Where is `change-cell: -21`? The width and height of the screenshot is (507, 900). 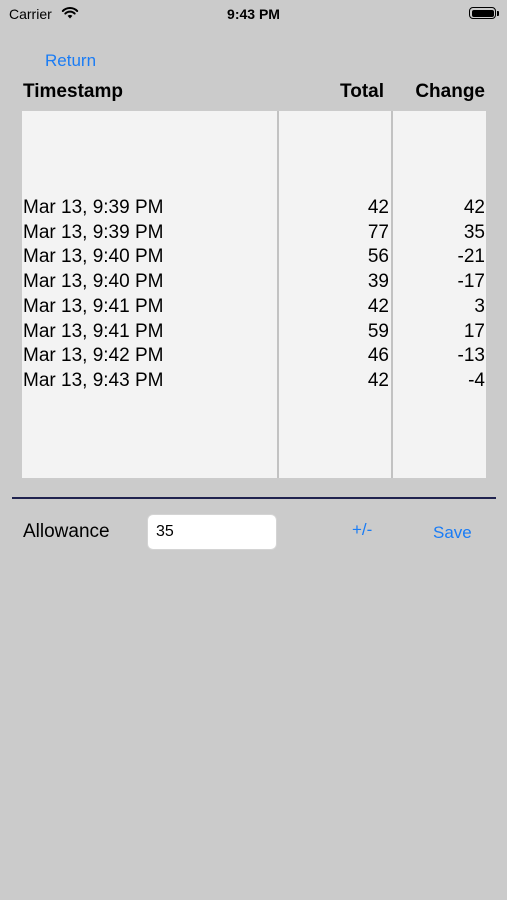
change-cell: -21 is located at coordinates (471, 257).